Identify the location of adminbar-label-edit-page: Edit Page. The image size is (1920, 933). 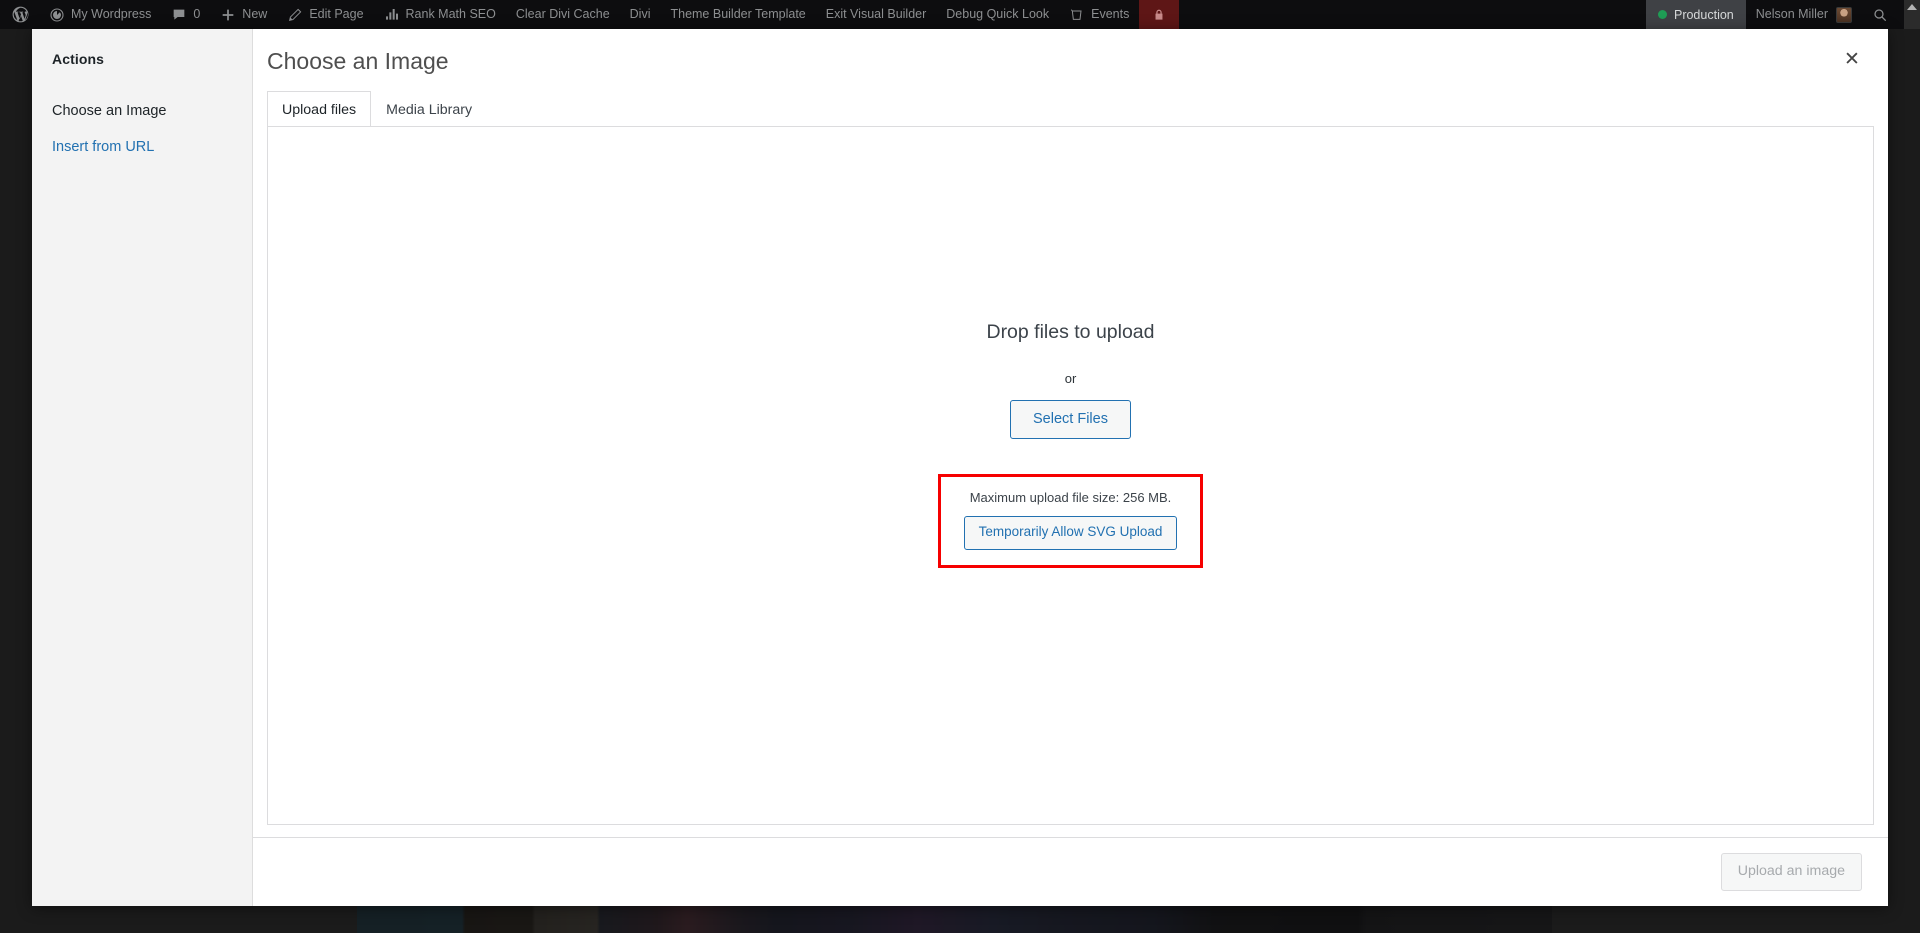
(336, 14).